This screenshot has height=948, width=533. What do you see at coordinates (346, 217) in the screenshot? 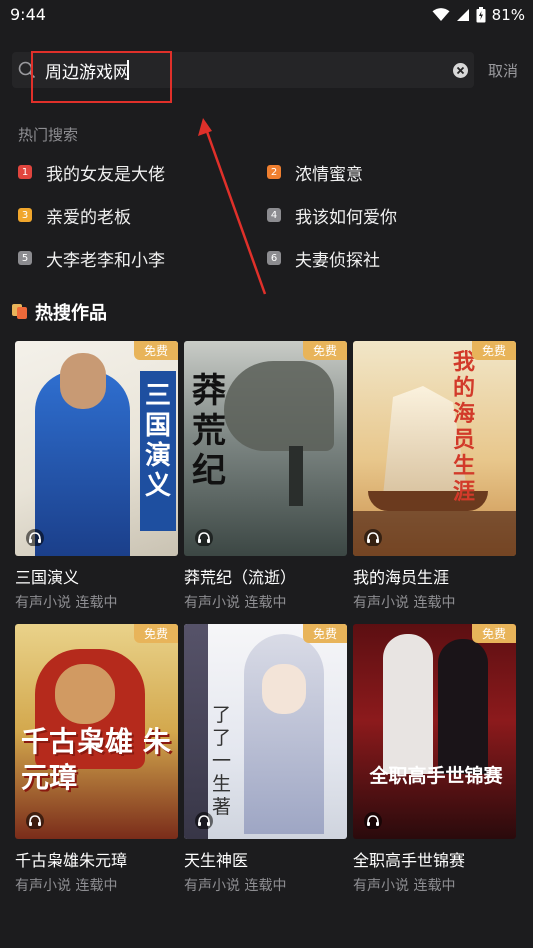
I see `hot-search-label: 我该如何爱你` at bounding box center [346, 217].